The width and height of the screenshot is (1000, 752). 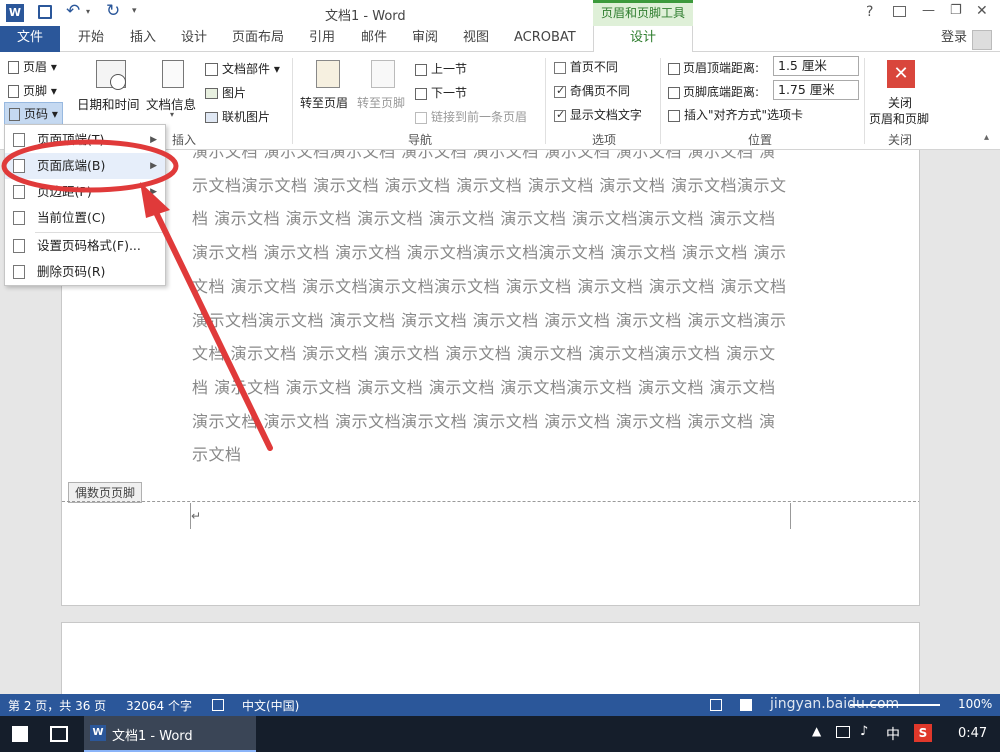 What do you see at coordinates (159, 705) in the screenshot?
I see `word-count: 32064 个字` at bounding box center [159, 705].